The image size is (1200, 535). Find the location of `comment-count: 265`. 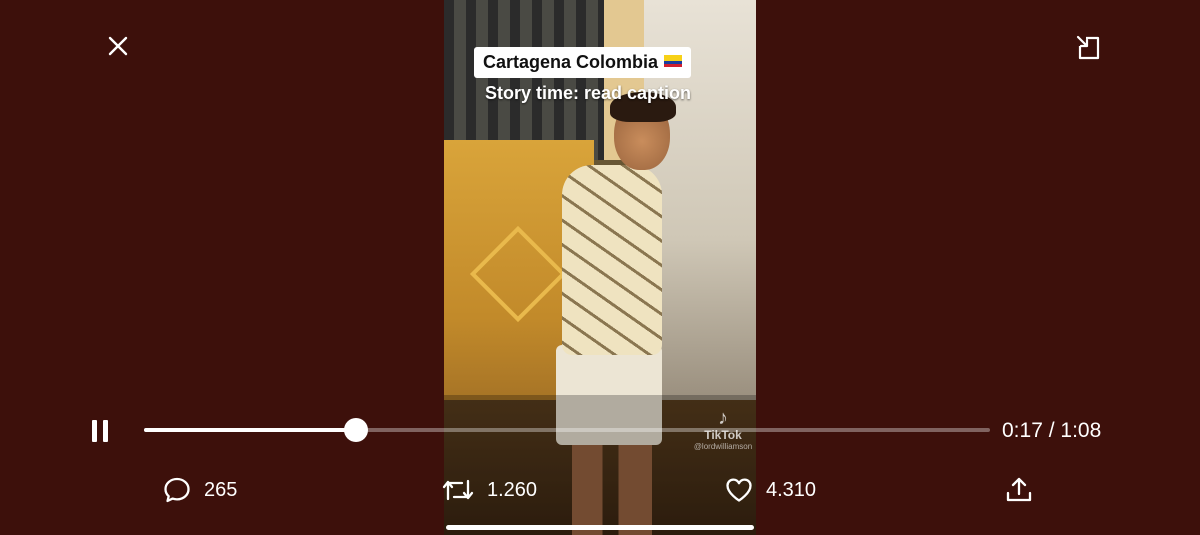

comment-count: 265 is located at coordinates (221, 489).